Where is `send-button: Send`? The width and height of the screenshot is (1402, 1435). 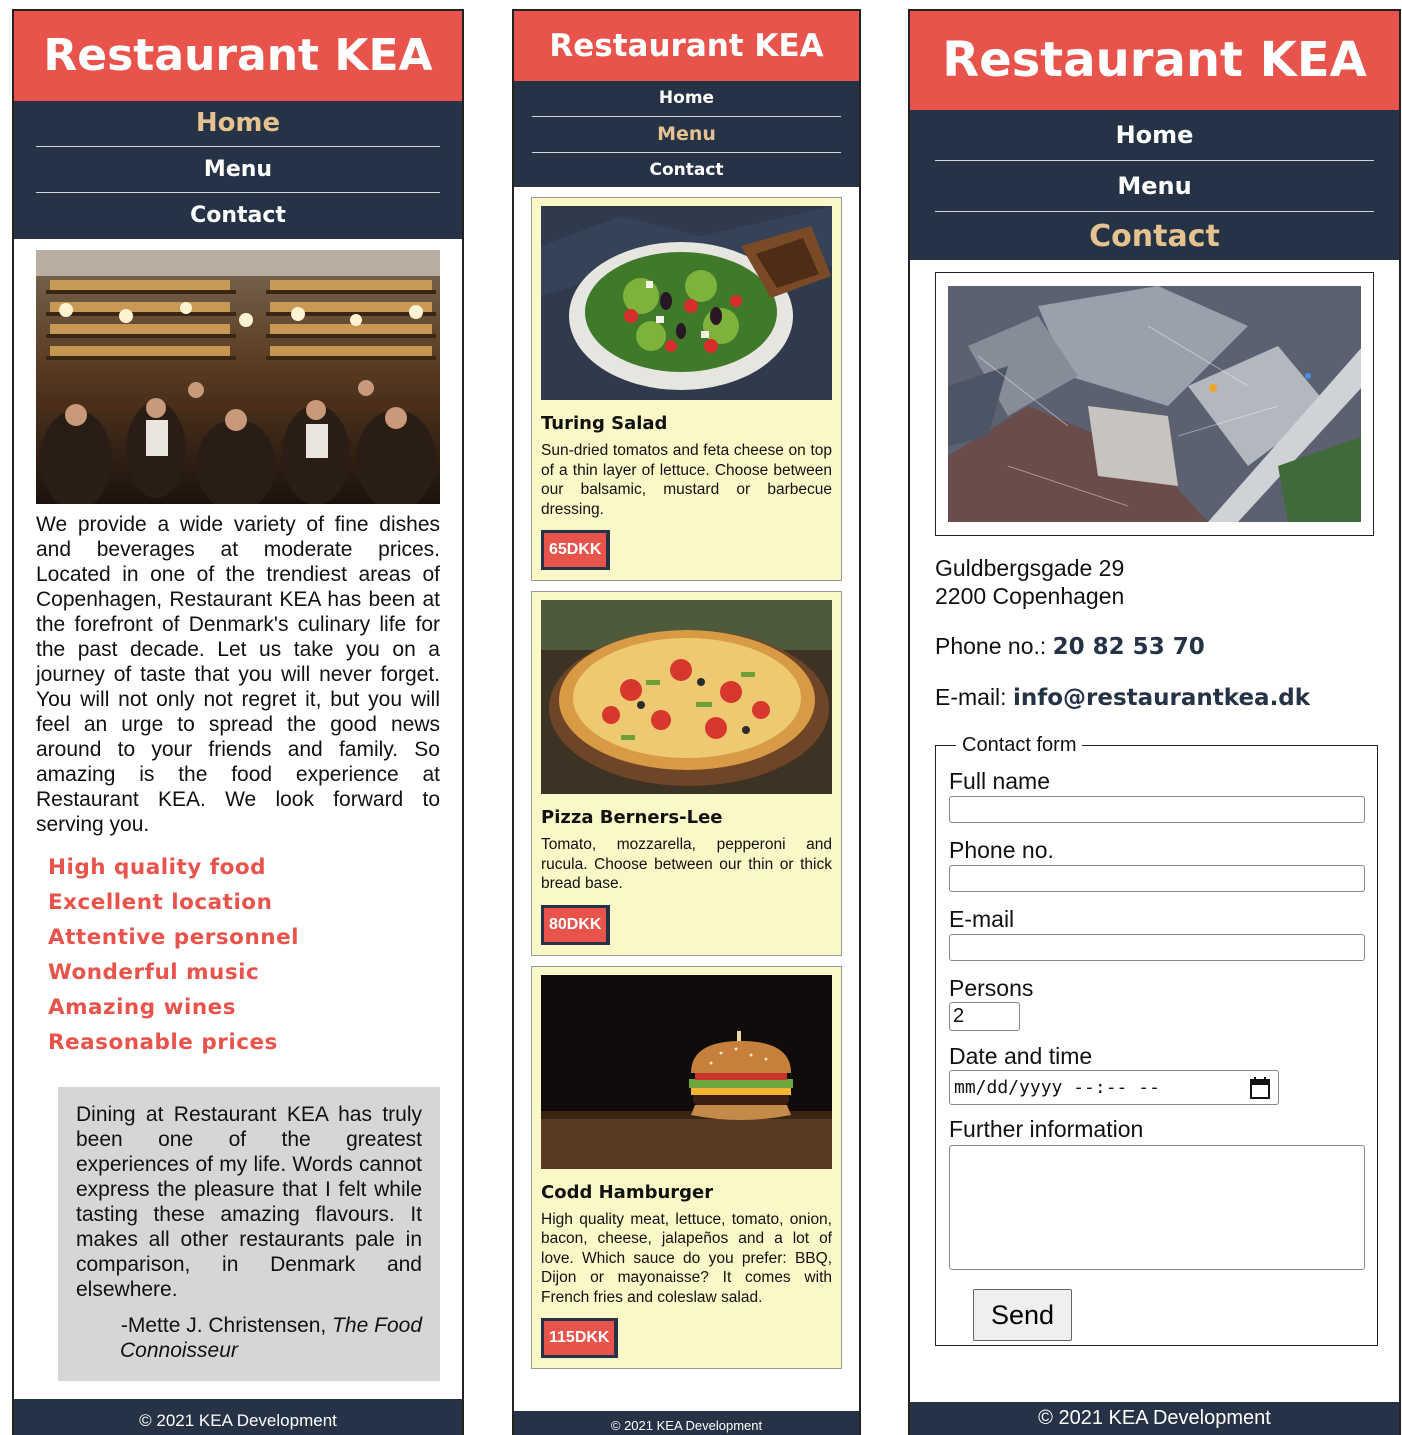
send-button: Send is located at coordinates (1022, 1315).